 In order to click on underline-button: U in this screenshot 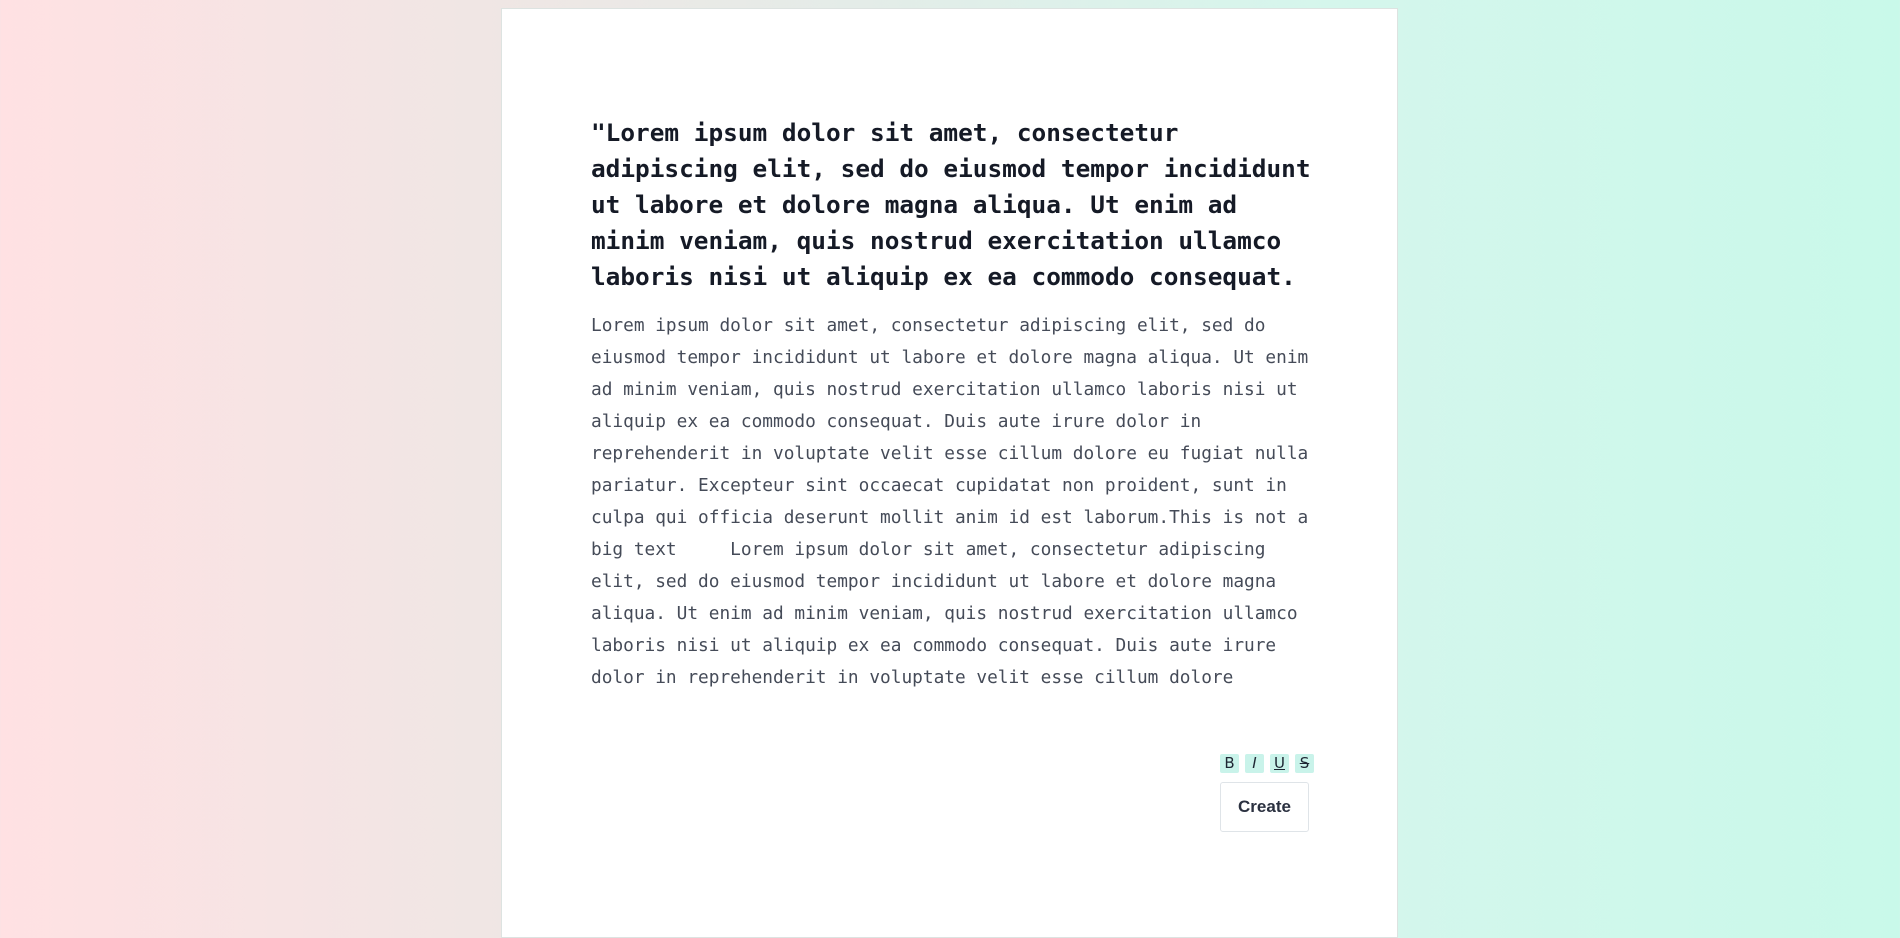, I will do `click(1279, 763)`.